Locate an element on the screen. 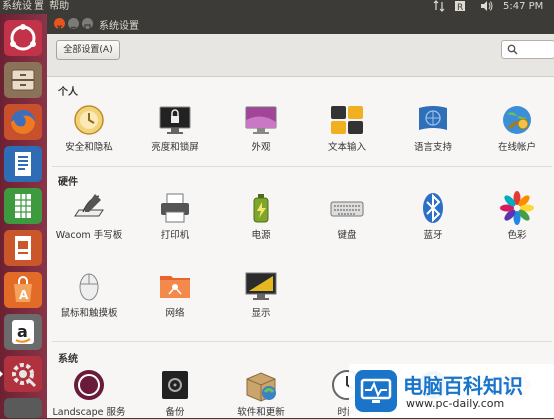 This screenshot has width=554, height=419. item-online-accounts: 在线帐户 is located at coordinates (516, 128).